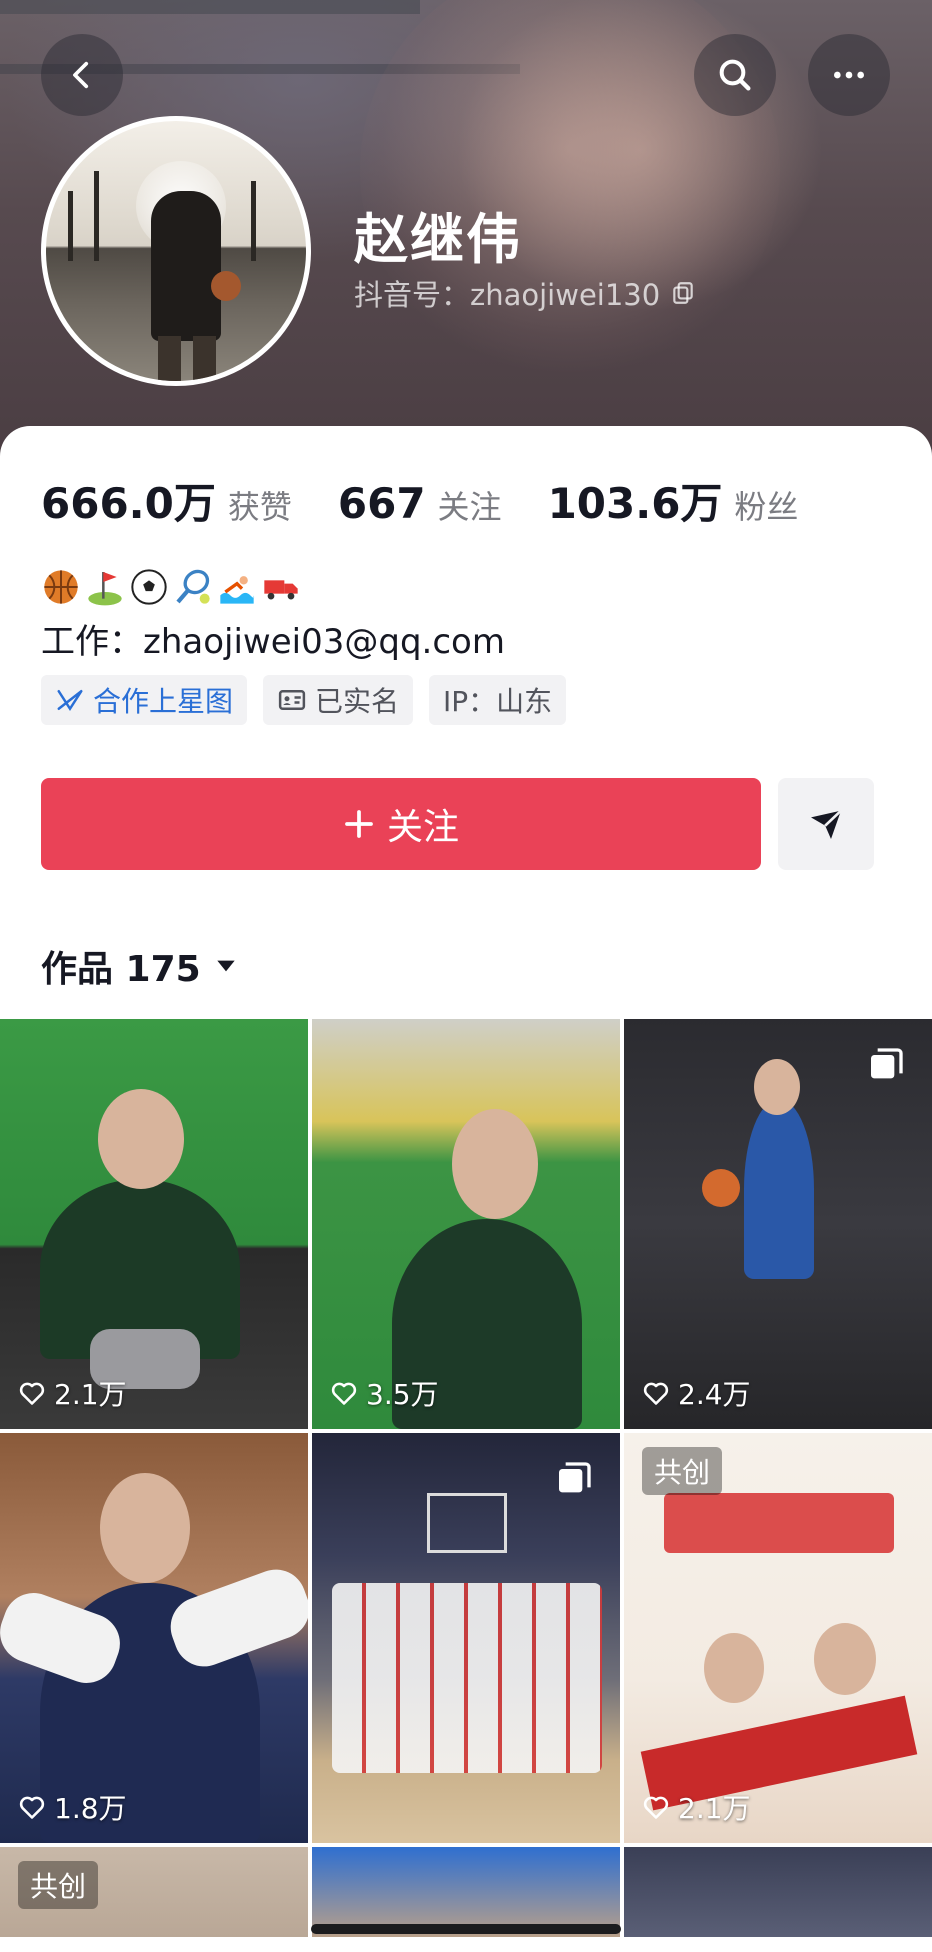  I want to click on works-title: 作品 175, so click(121, 969).